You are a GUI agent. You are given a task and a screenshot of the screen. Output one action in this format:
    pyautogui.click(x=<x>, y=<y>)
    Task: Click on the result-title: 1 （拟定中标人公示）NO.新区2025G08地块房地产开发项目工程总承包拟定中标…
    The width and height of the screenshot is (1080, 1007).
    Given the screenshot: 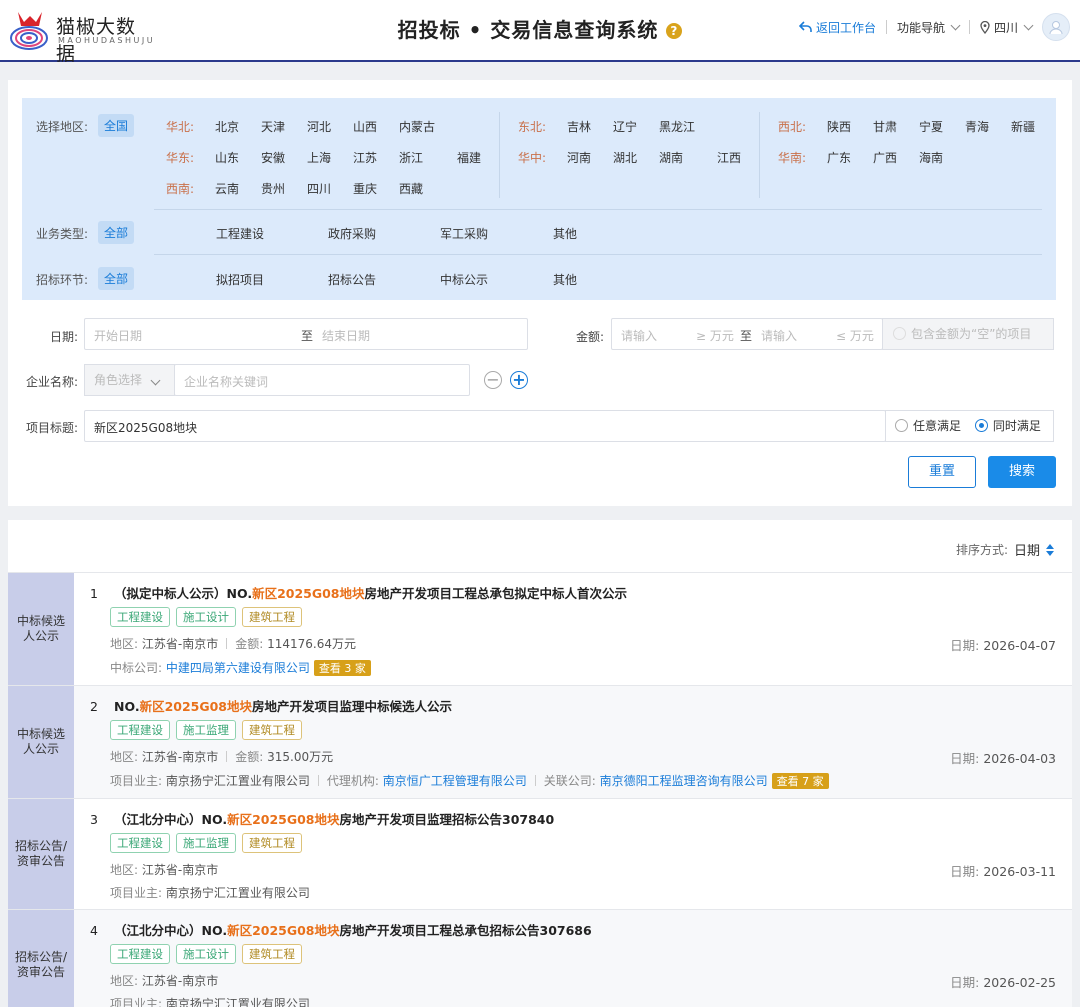 What is the action you would take?
    pyautogui.click(x=358, y=592)
    